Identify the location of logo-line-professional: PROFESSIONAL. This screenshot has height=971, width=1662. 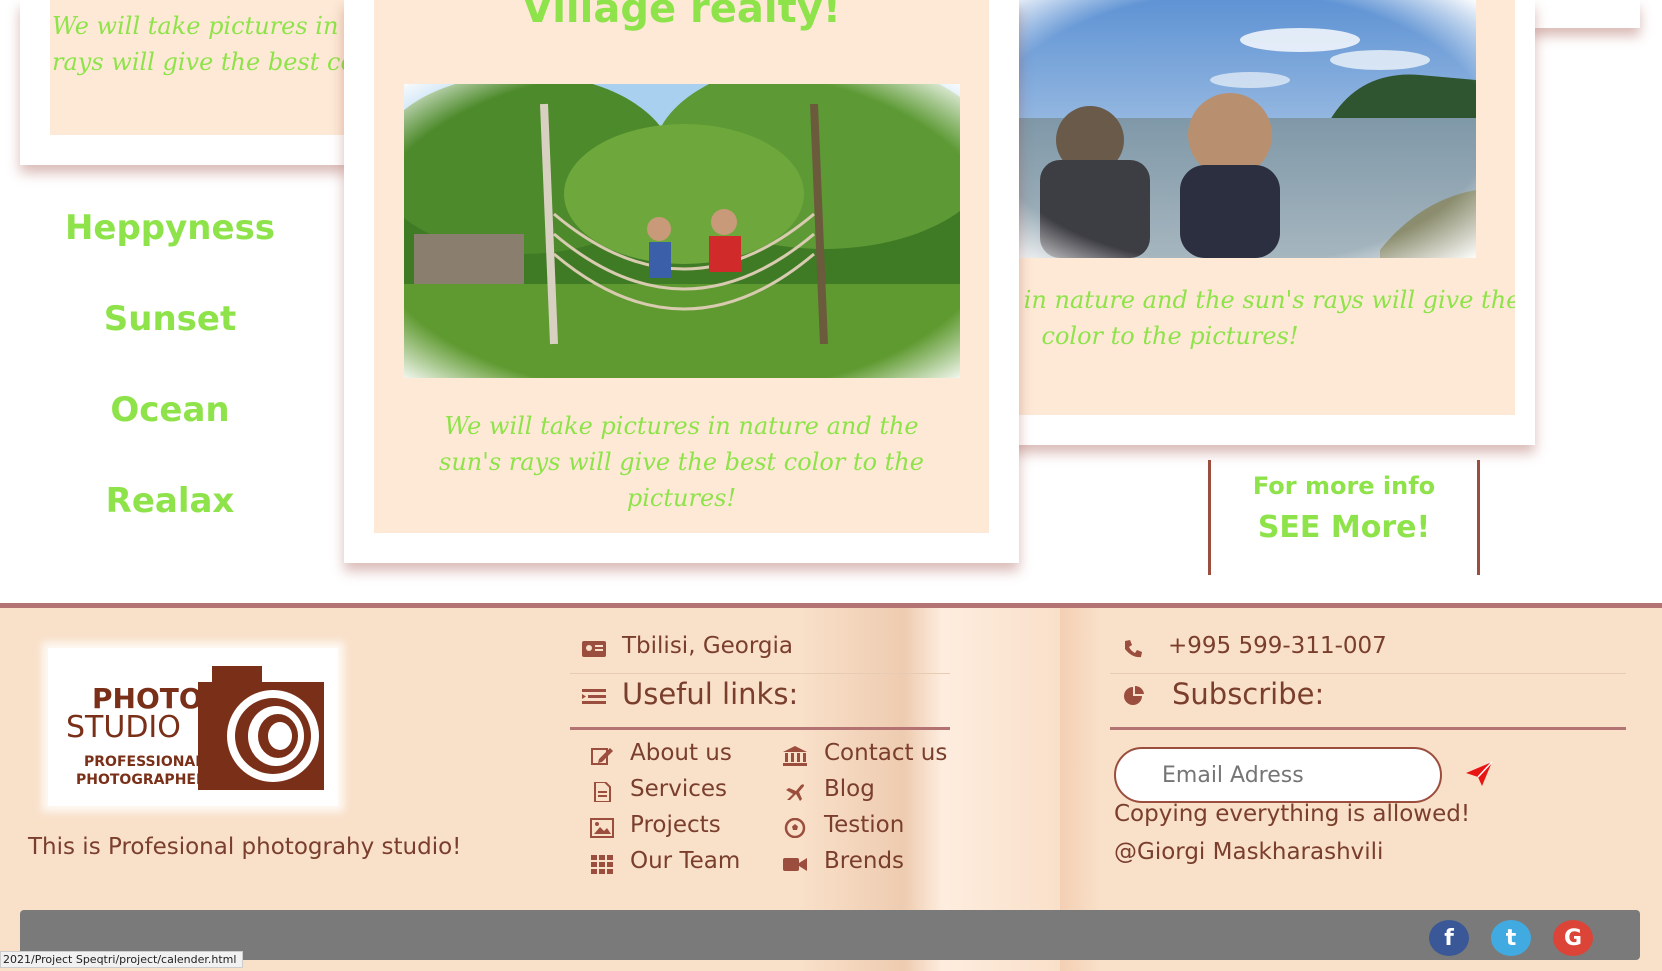
(144, 762).